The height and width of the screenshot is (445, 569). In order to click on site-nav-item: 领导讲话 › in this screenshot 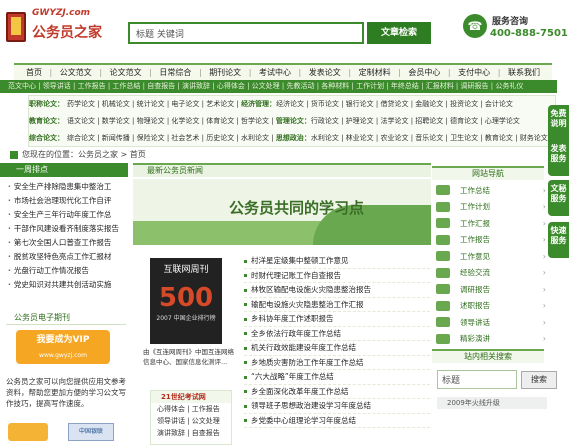, I will do `click(491, 322)`.